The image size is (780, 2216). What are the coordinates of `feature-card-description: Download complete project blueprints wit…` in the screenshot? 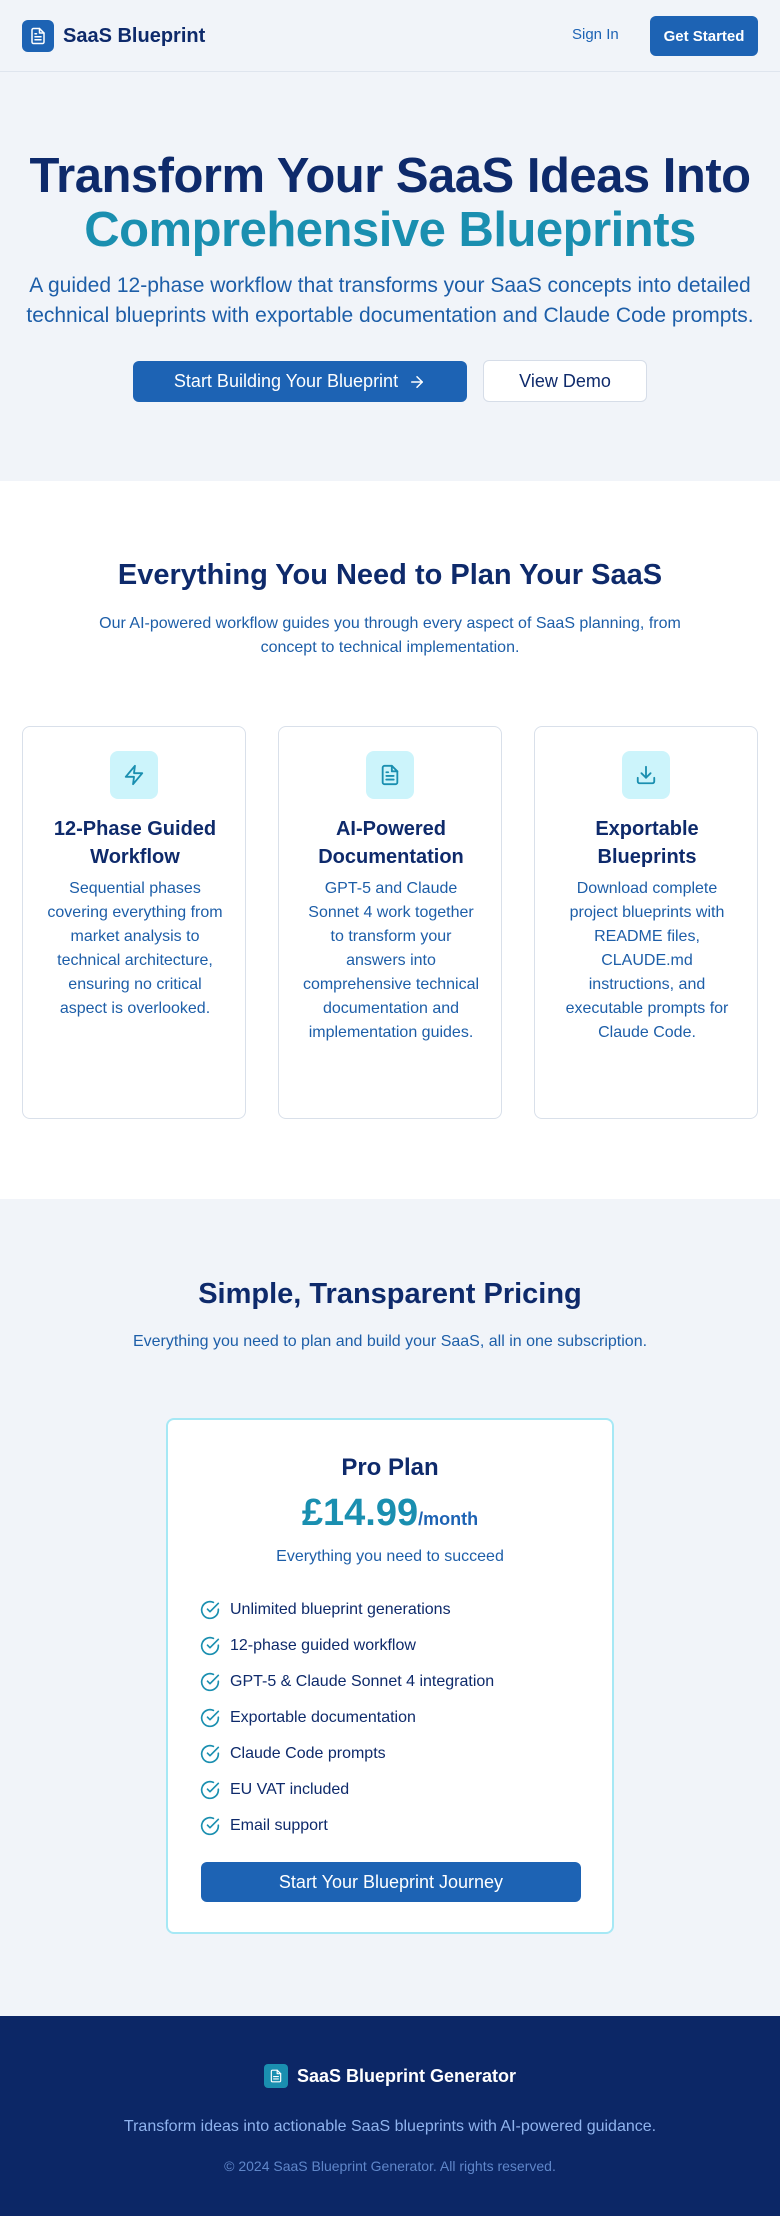 It's located at (647, 960).